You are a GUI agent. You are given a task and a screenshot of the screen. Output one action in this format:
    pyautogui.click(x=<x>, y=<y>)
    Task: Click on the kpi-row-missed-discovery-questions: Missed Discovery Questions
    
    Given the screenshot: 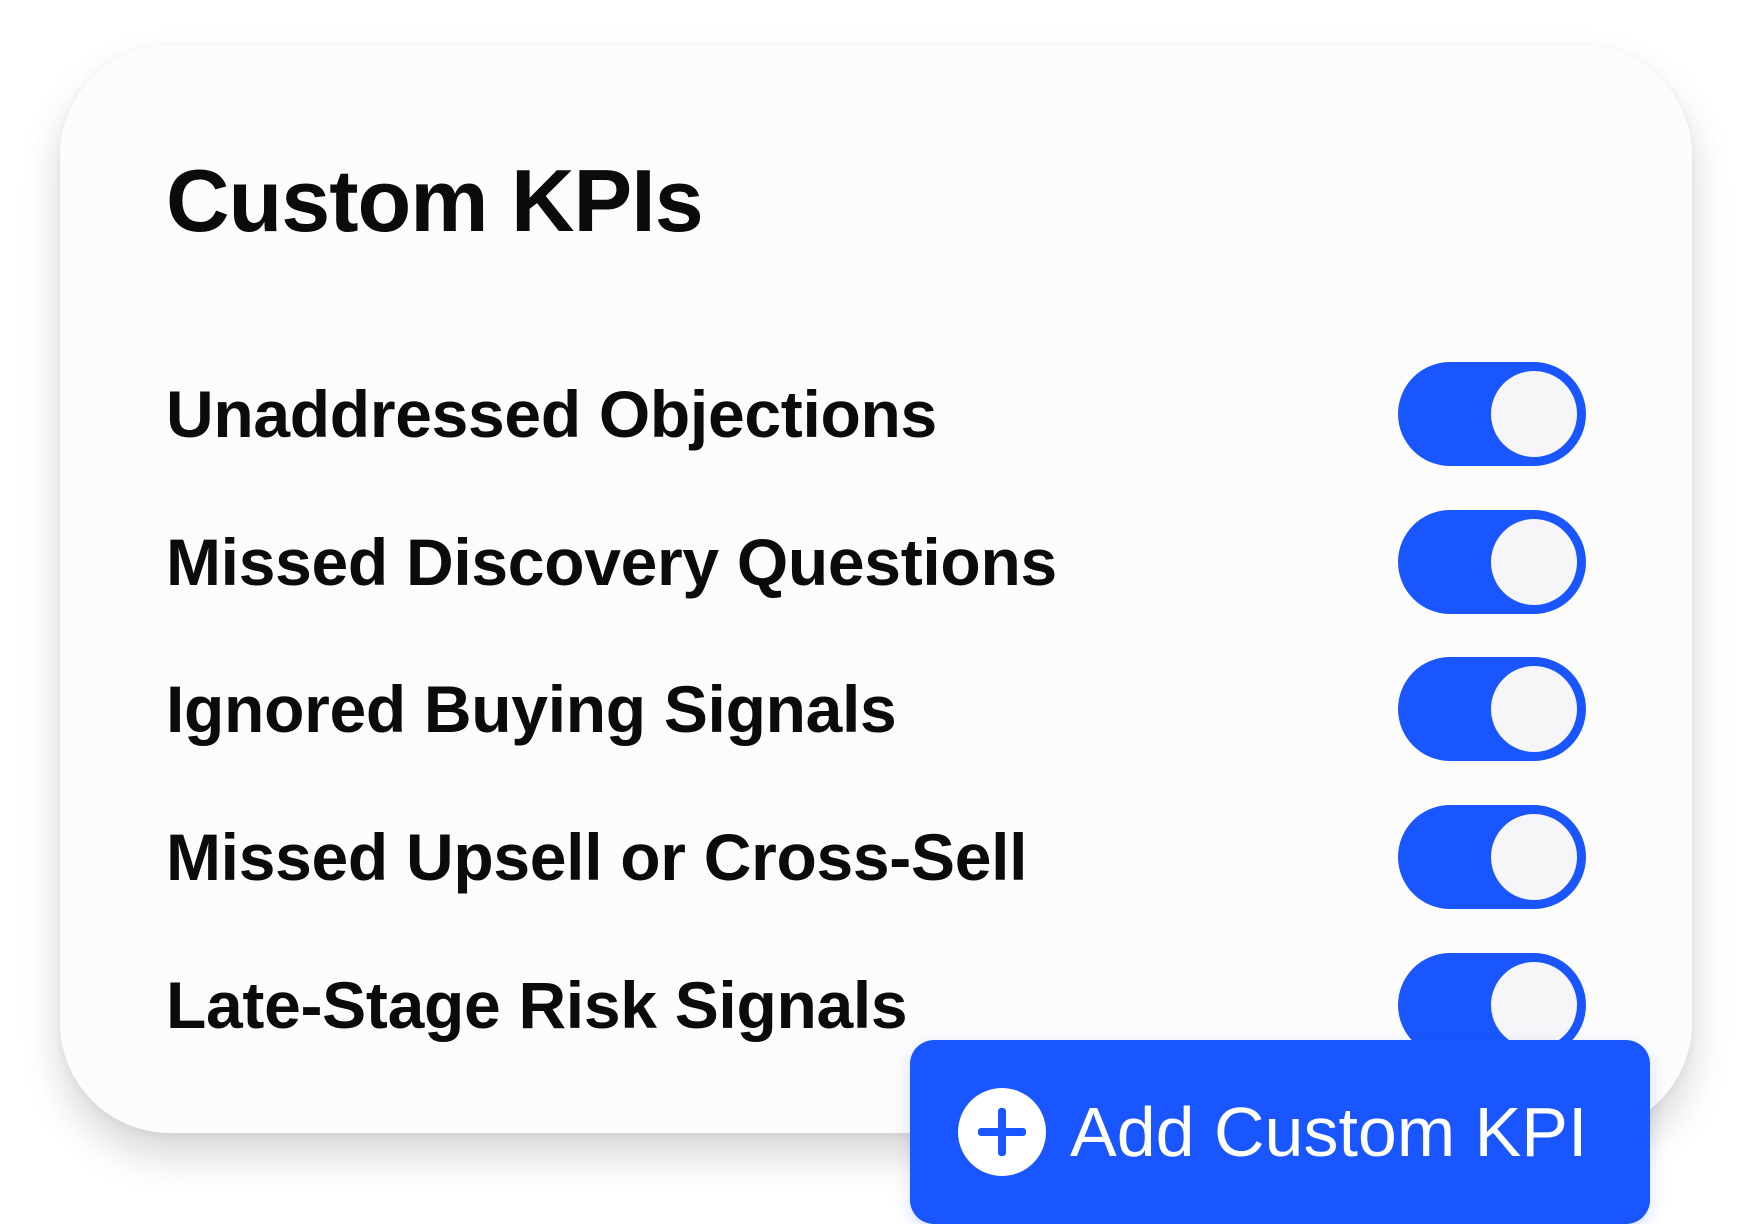 What is the action you would take?
    pyautogui.click(x=876, y=562)
    